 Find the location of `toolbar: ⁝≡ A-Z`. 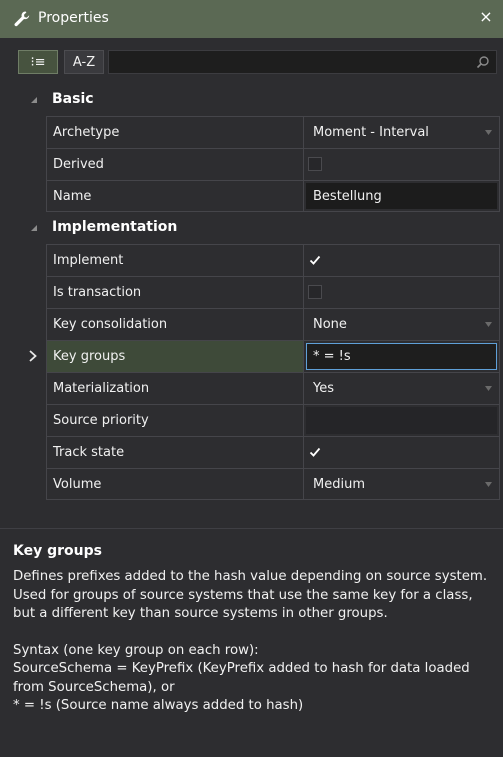

toolbar: ⁝≡ A-Z is located at coordinates (251, 61).